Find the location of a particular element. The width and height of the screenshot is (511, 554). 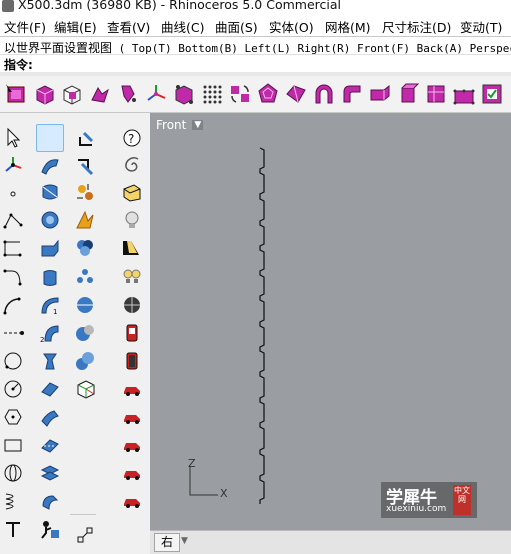

boolean-icon is located at coordinates (85, 220).